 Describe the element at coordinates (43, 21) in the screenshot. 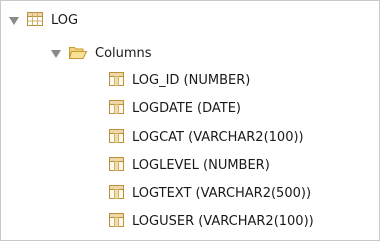

I see `tree-node-table: LOG` at that location.